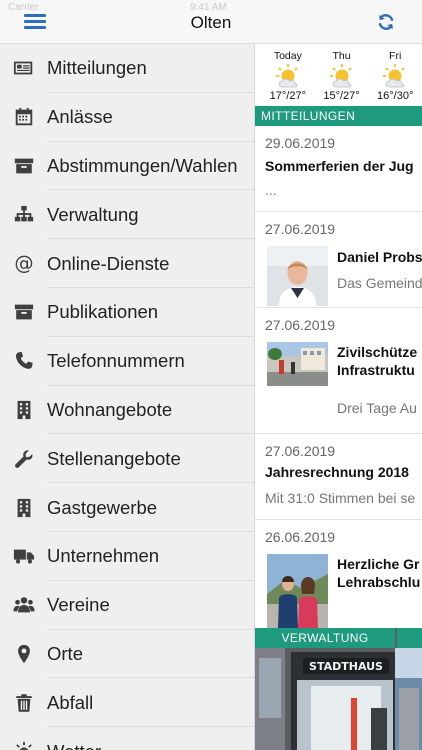 This screenshot has height=750, width=422. Describe the element at coordinates (377, 408) in the screenshot. I see `news-snippet: Drei Tage Au` at that location.